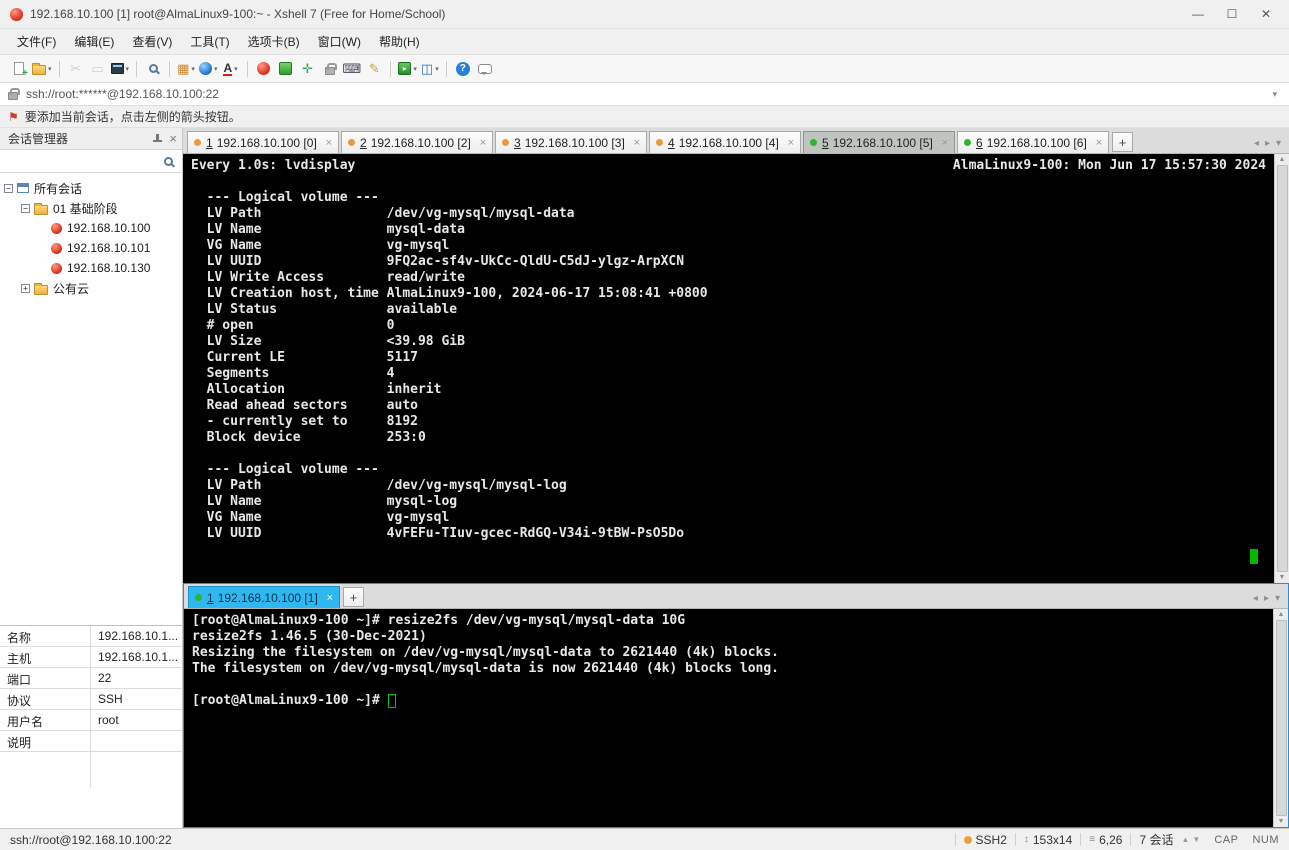 The width and height of the screenshot is (1289, 850). I want to click on cut-button: ✂, so click(76, 69).